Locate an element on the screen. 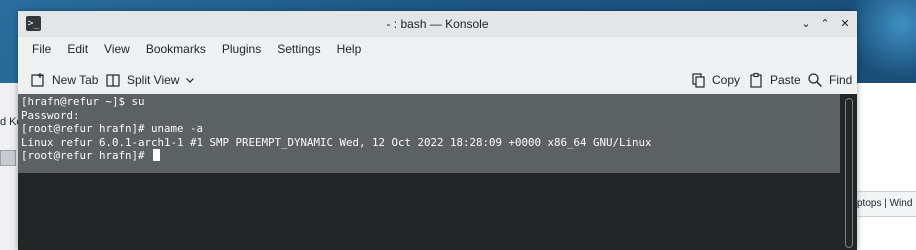 The width and height of the screenshot is (916, 250). search-icon is located at coordinates (815, 80).